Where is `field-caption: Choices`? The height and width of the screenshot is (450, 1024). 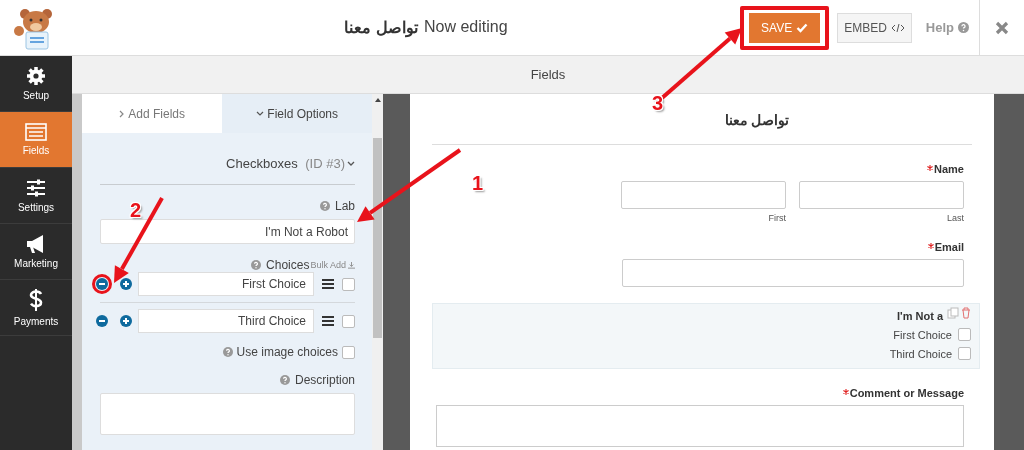
field-caption: Choices is located at coordinates (288, 265).